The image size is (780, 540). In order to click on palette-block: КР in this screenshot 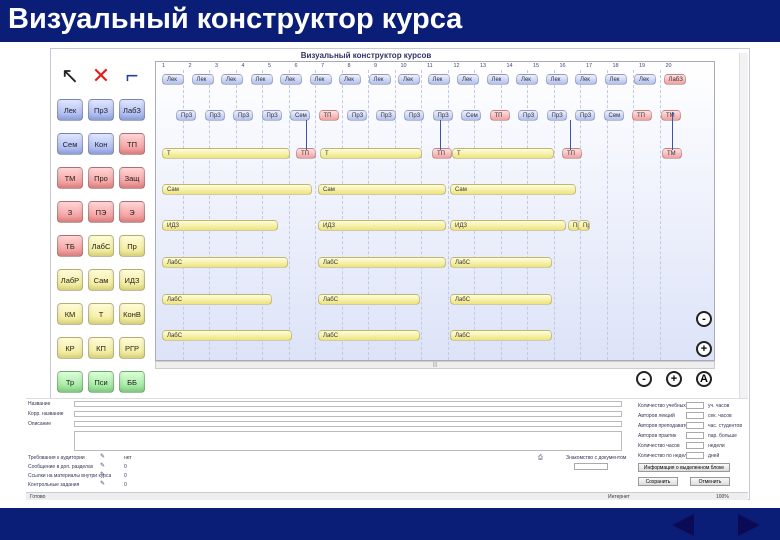, I will do `click(70, 348)`.